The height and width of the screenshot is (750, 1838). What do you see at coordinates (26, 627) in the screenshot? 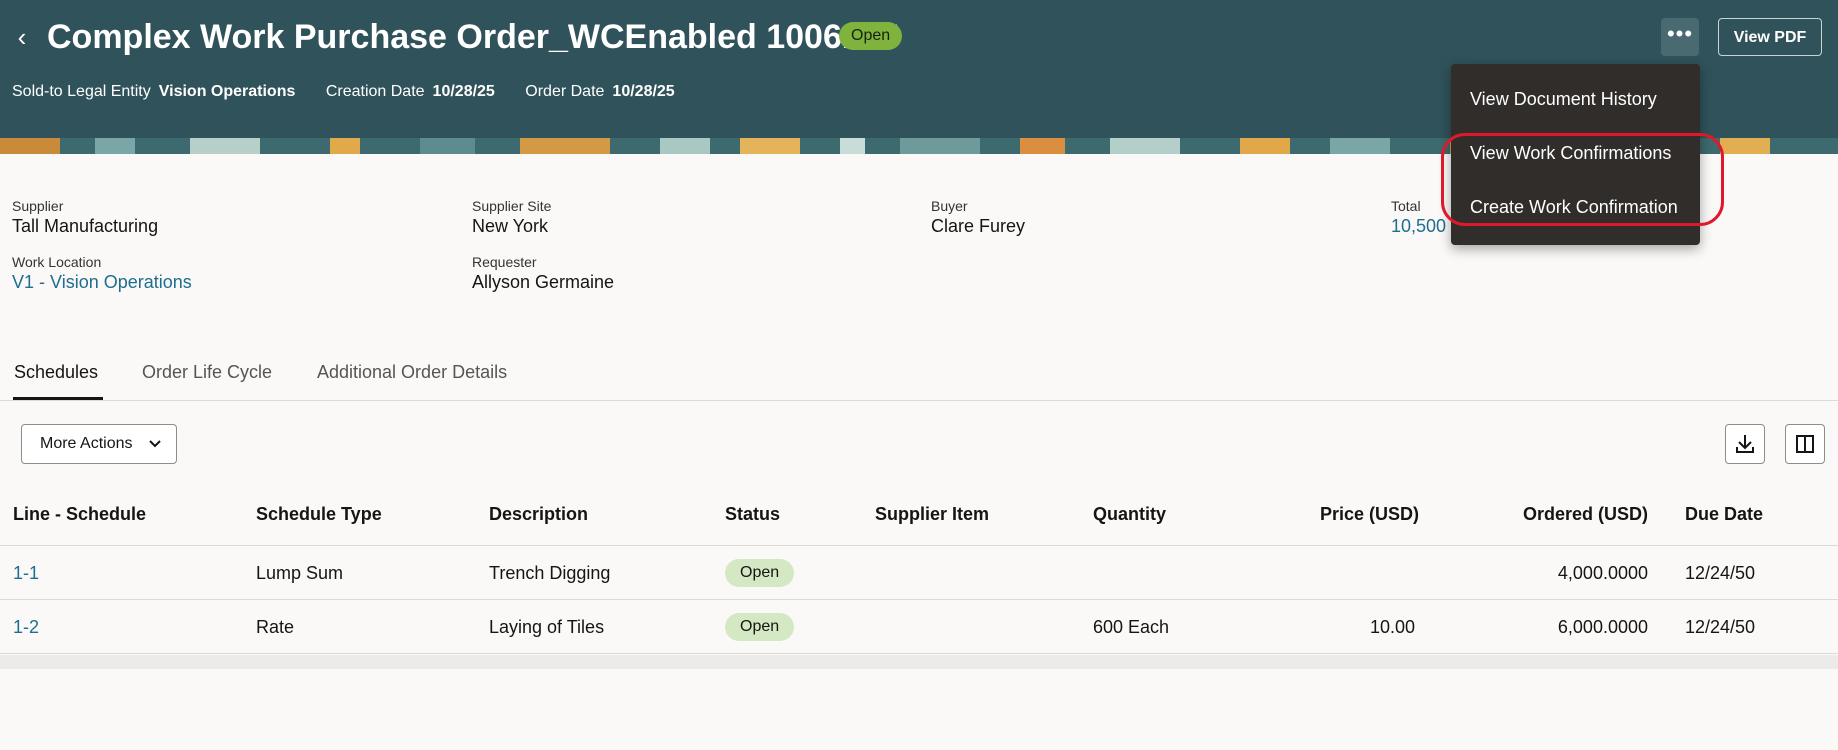
I see `line-schedule-link: 1-2` at bounding box center [26, 627].